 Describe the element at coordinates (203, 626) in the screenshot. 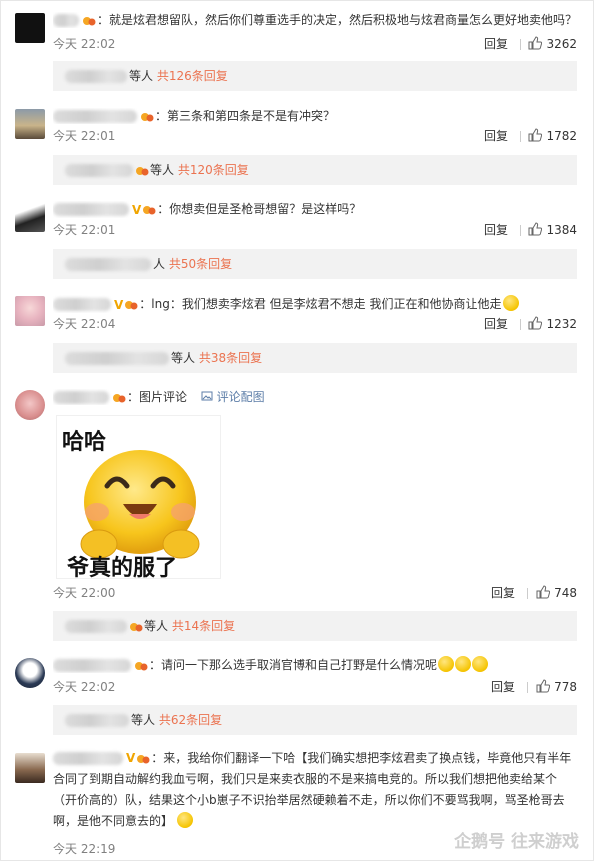

I see `more-replies-link: 共14条回复` at that location.